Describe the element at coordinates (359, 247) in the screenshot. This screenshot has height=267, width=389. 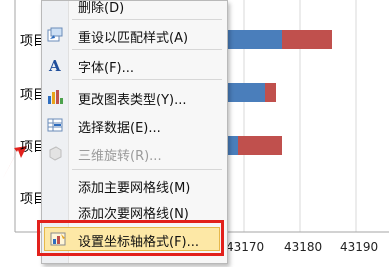
I see `x-tick-label: 43190` at that location.